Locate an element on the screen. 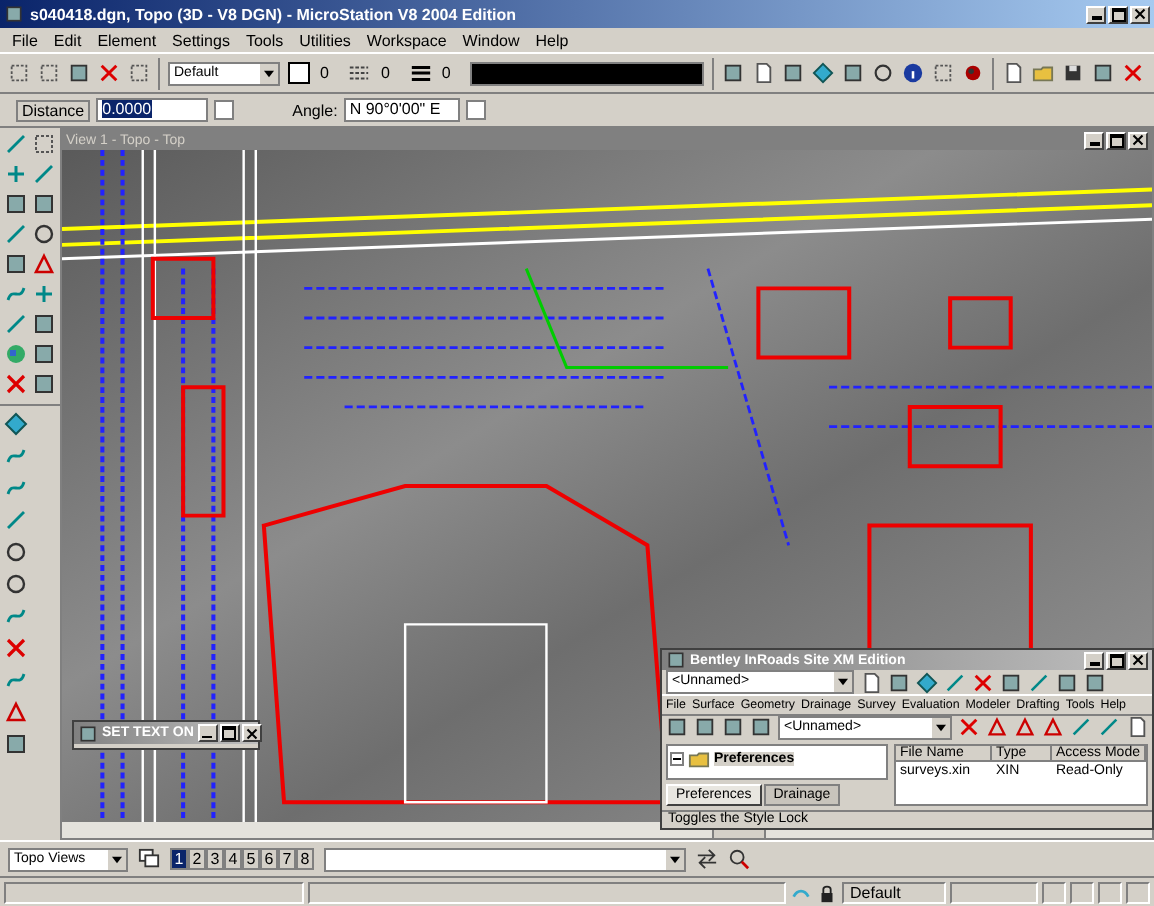  color-value: 0 is located at coordinates (324, 73).